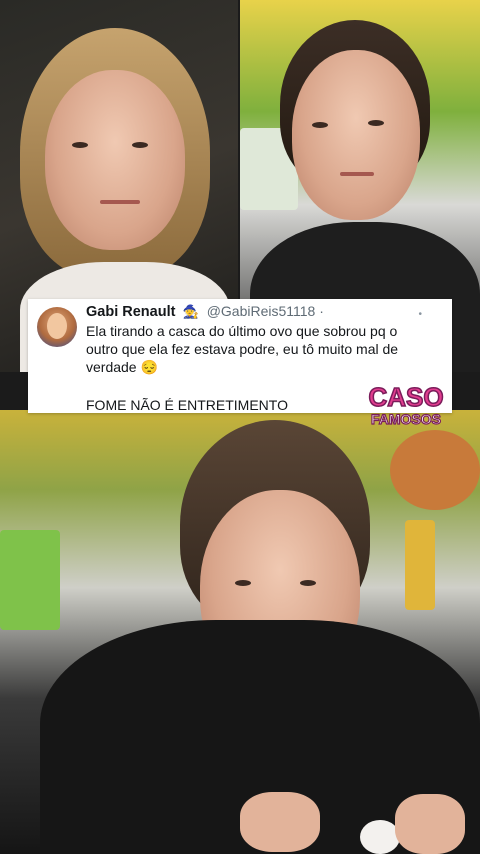 This screenshot has width=480, height=854. What do you see at coordinates (131, 312) in the screenshot?
I see `display-name: Gabi Renault` at bounding box center [131, 312].